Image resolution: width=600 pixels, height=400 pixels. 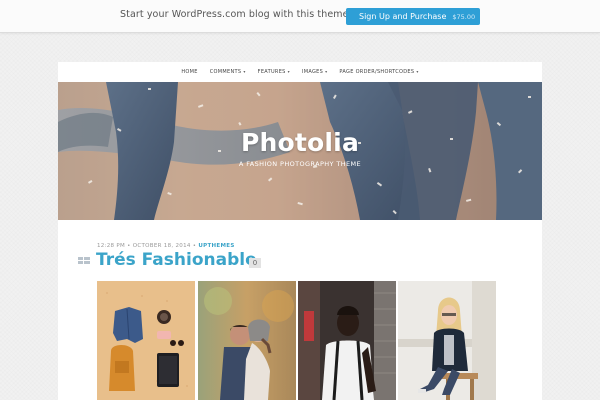 I want to click on signup-button-label: Sign Up and Purchase, so click(x=403, y=16).